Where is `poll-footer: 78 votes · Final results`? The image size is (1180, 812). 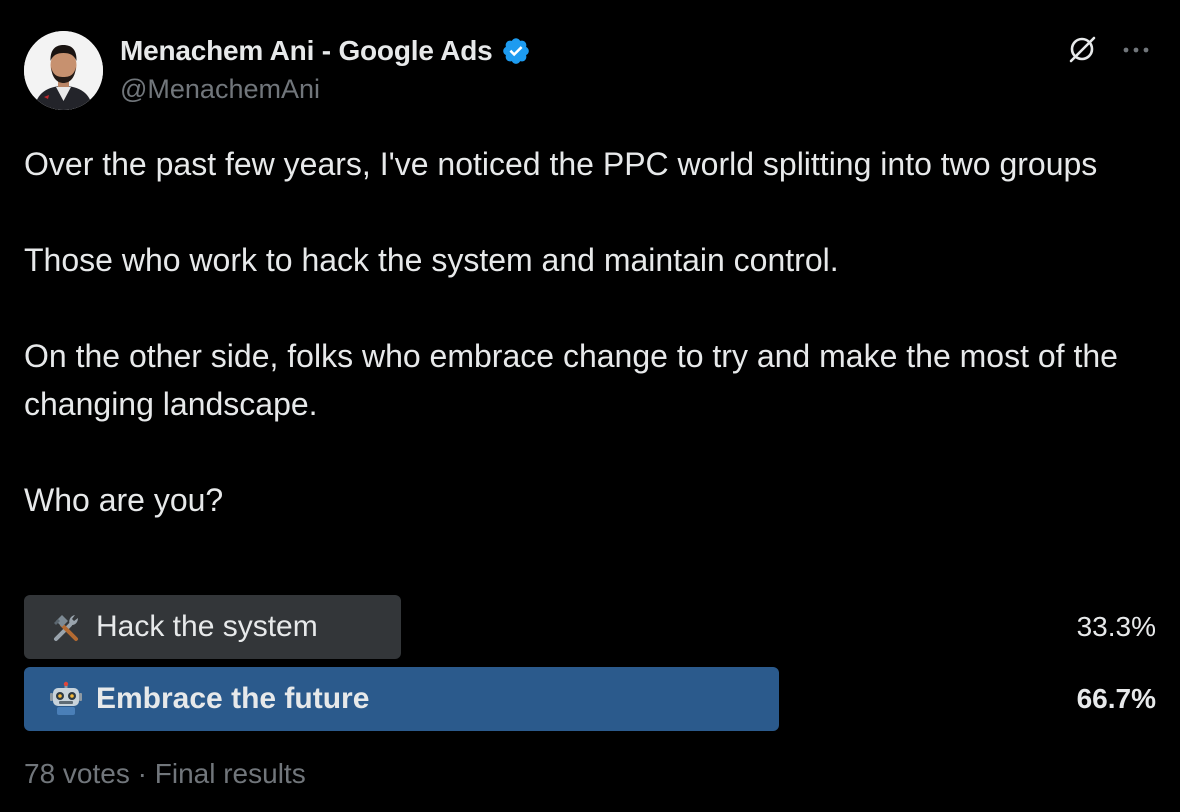 poll-footer: 78 votes · Final results is located at coordinates (165, 774).